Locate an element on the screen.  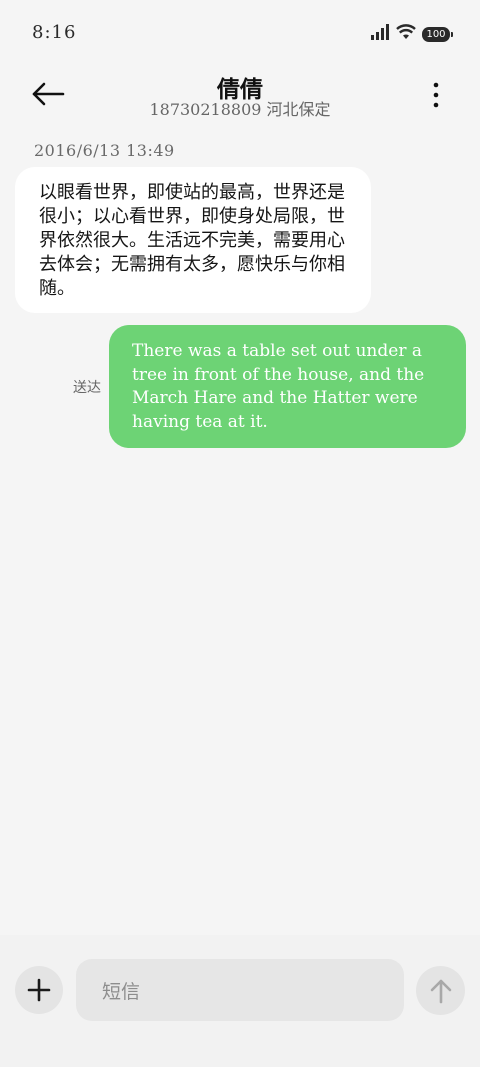
send-button is located at coordinates (440, 990).